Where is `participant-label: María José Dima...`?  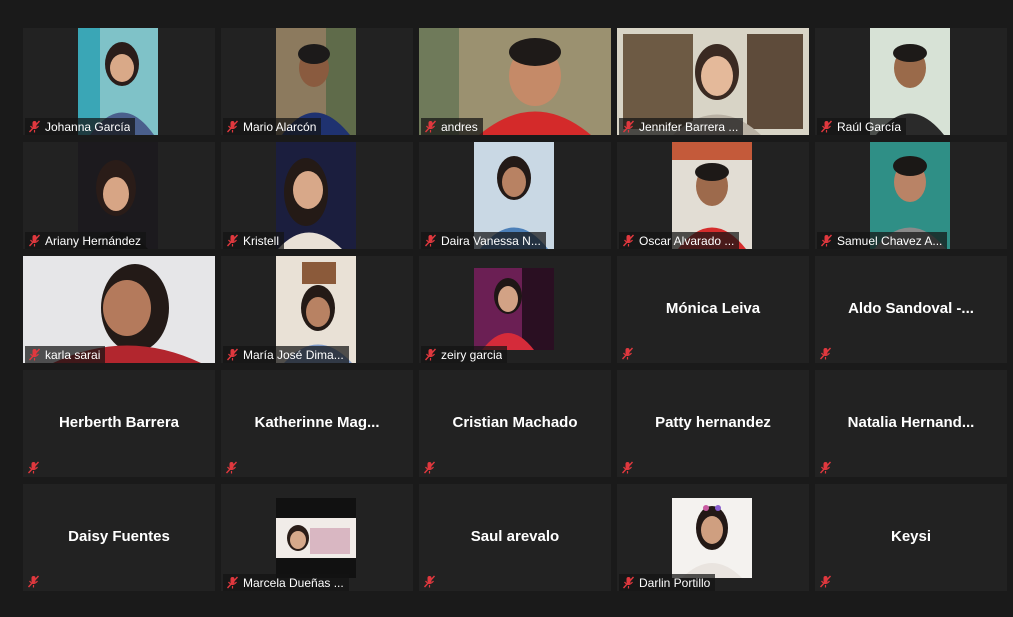 participant-label: María José Dima... is located at coordinates (286, 354).